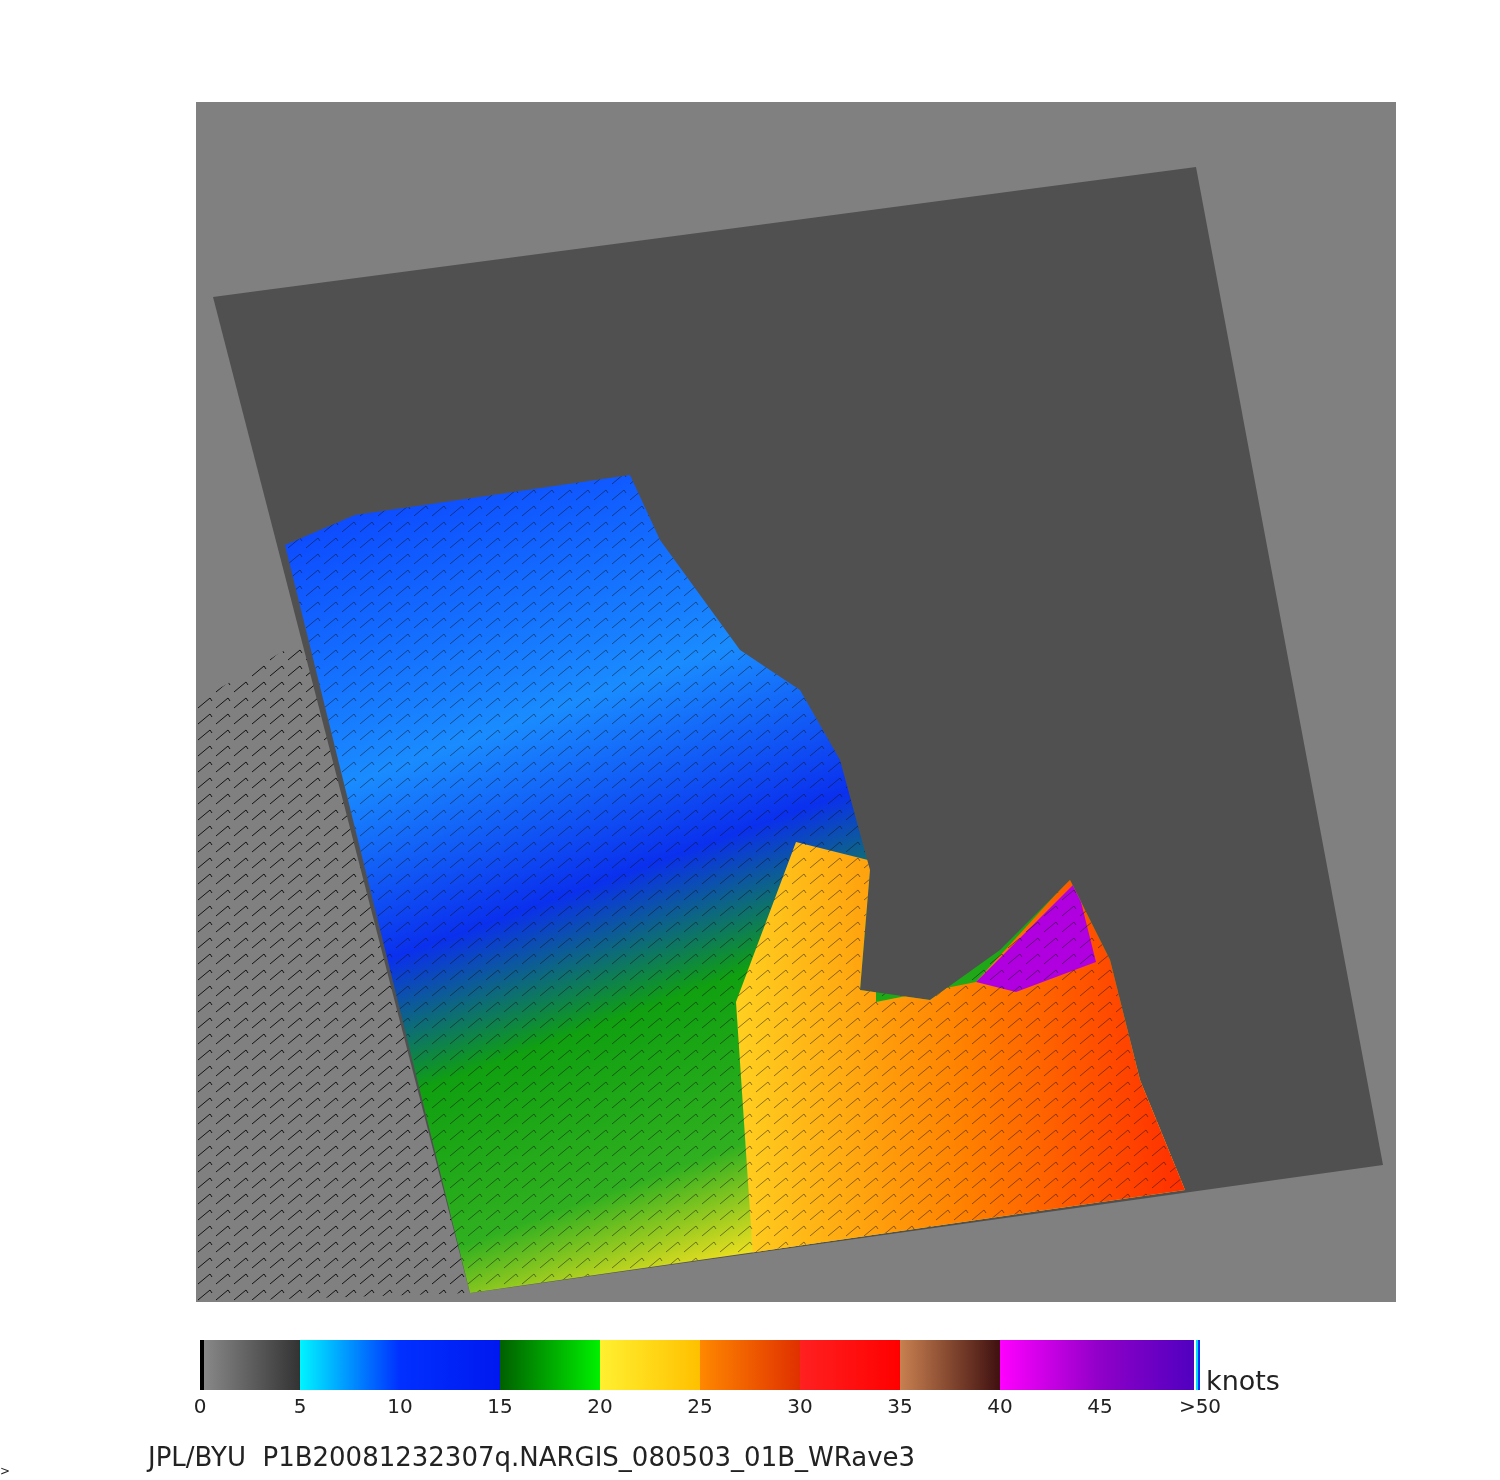  What do you see at coordinates (1000, 1406) in the screenshot?
I see `scale-tick-label: 40` at bounding box center [1000, 1406].